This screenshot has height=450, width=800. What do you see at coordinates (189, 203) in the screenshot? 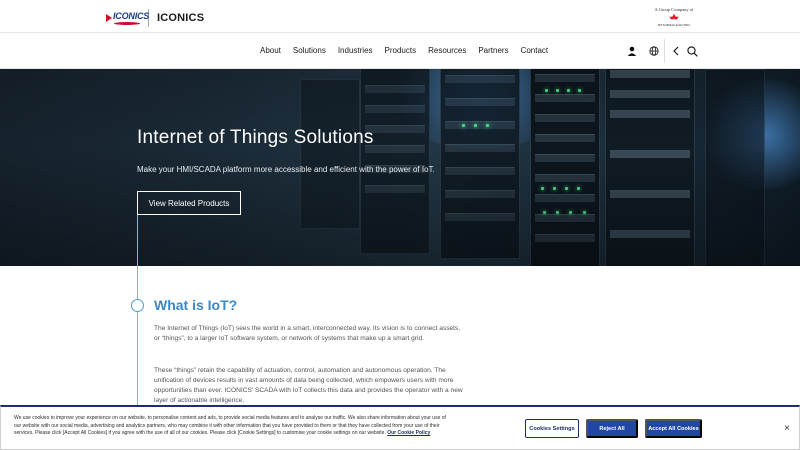
I see `view-related-products-button: View Related Products` at bounding box center [189, 203].